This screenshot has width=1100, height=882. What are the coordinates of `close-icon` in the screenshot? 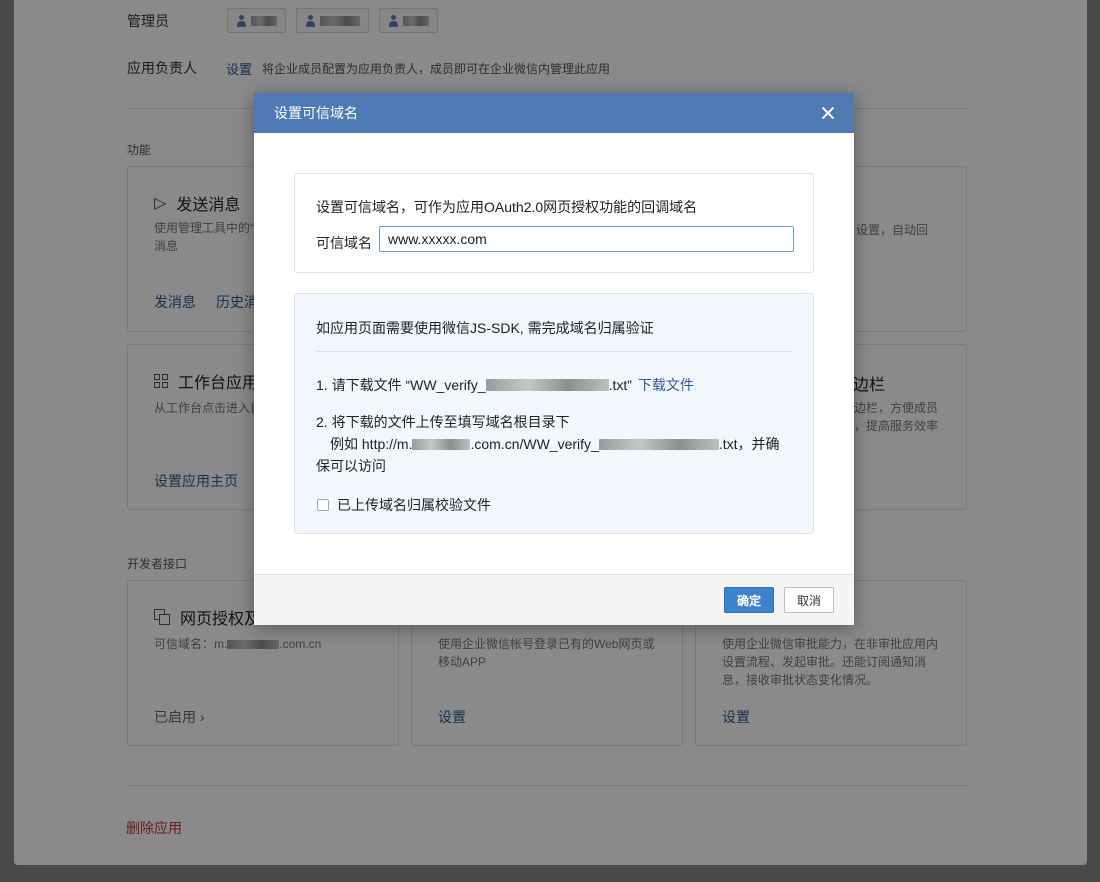 It's located at (828, 113).